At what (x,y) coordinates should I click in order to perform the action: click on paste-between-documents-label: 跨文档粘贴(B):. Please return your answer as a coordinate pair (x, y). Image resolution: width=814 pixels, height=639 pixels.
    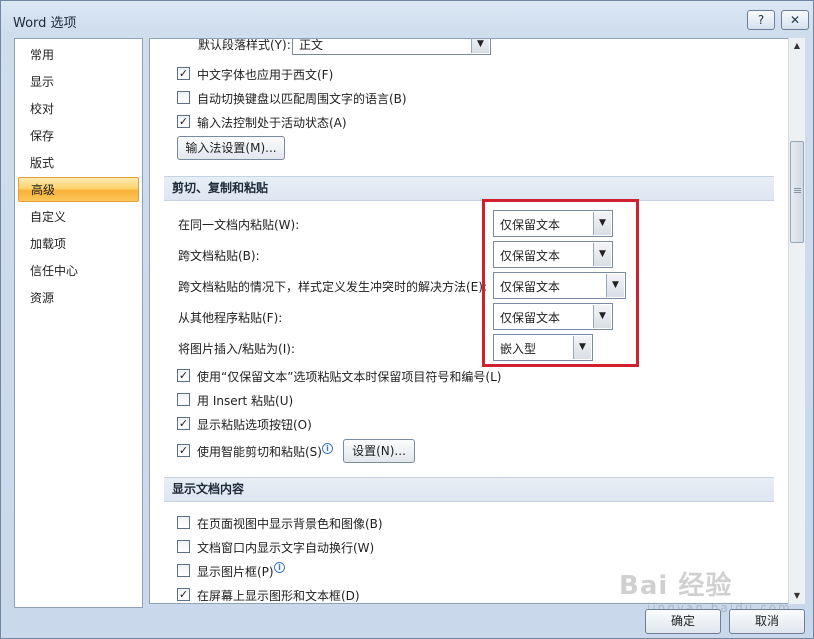
    Looking at the image, I should click on (219, 256).